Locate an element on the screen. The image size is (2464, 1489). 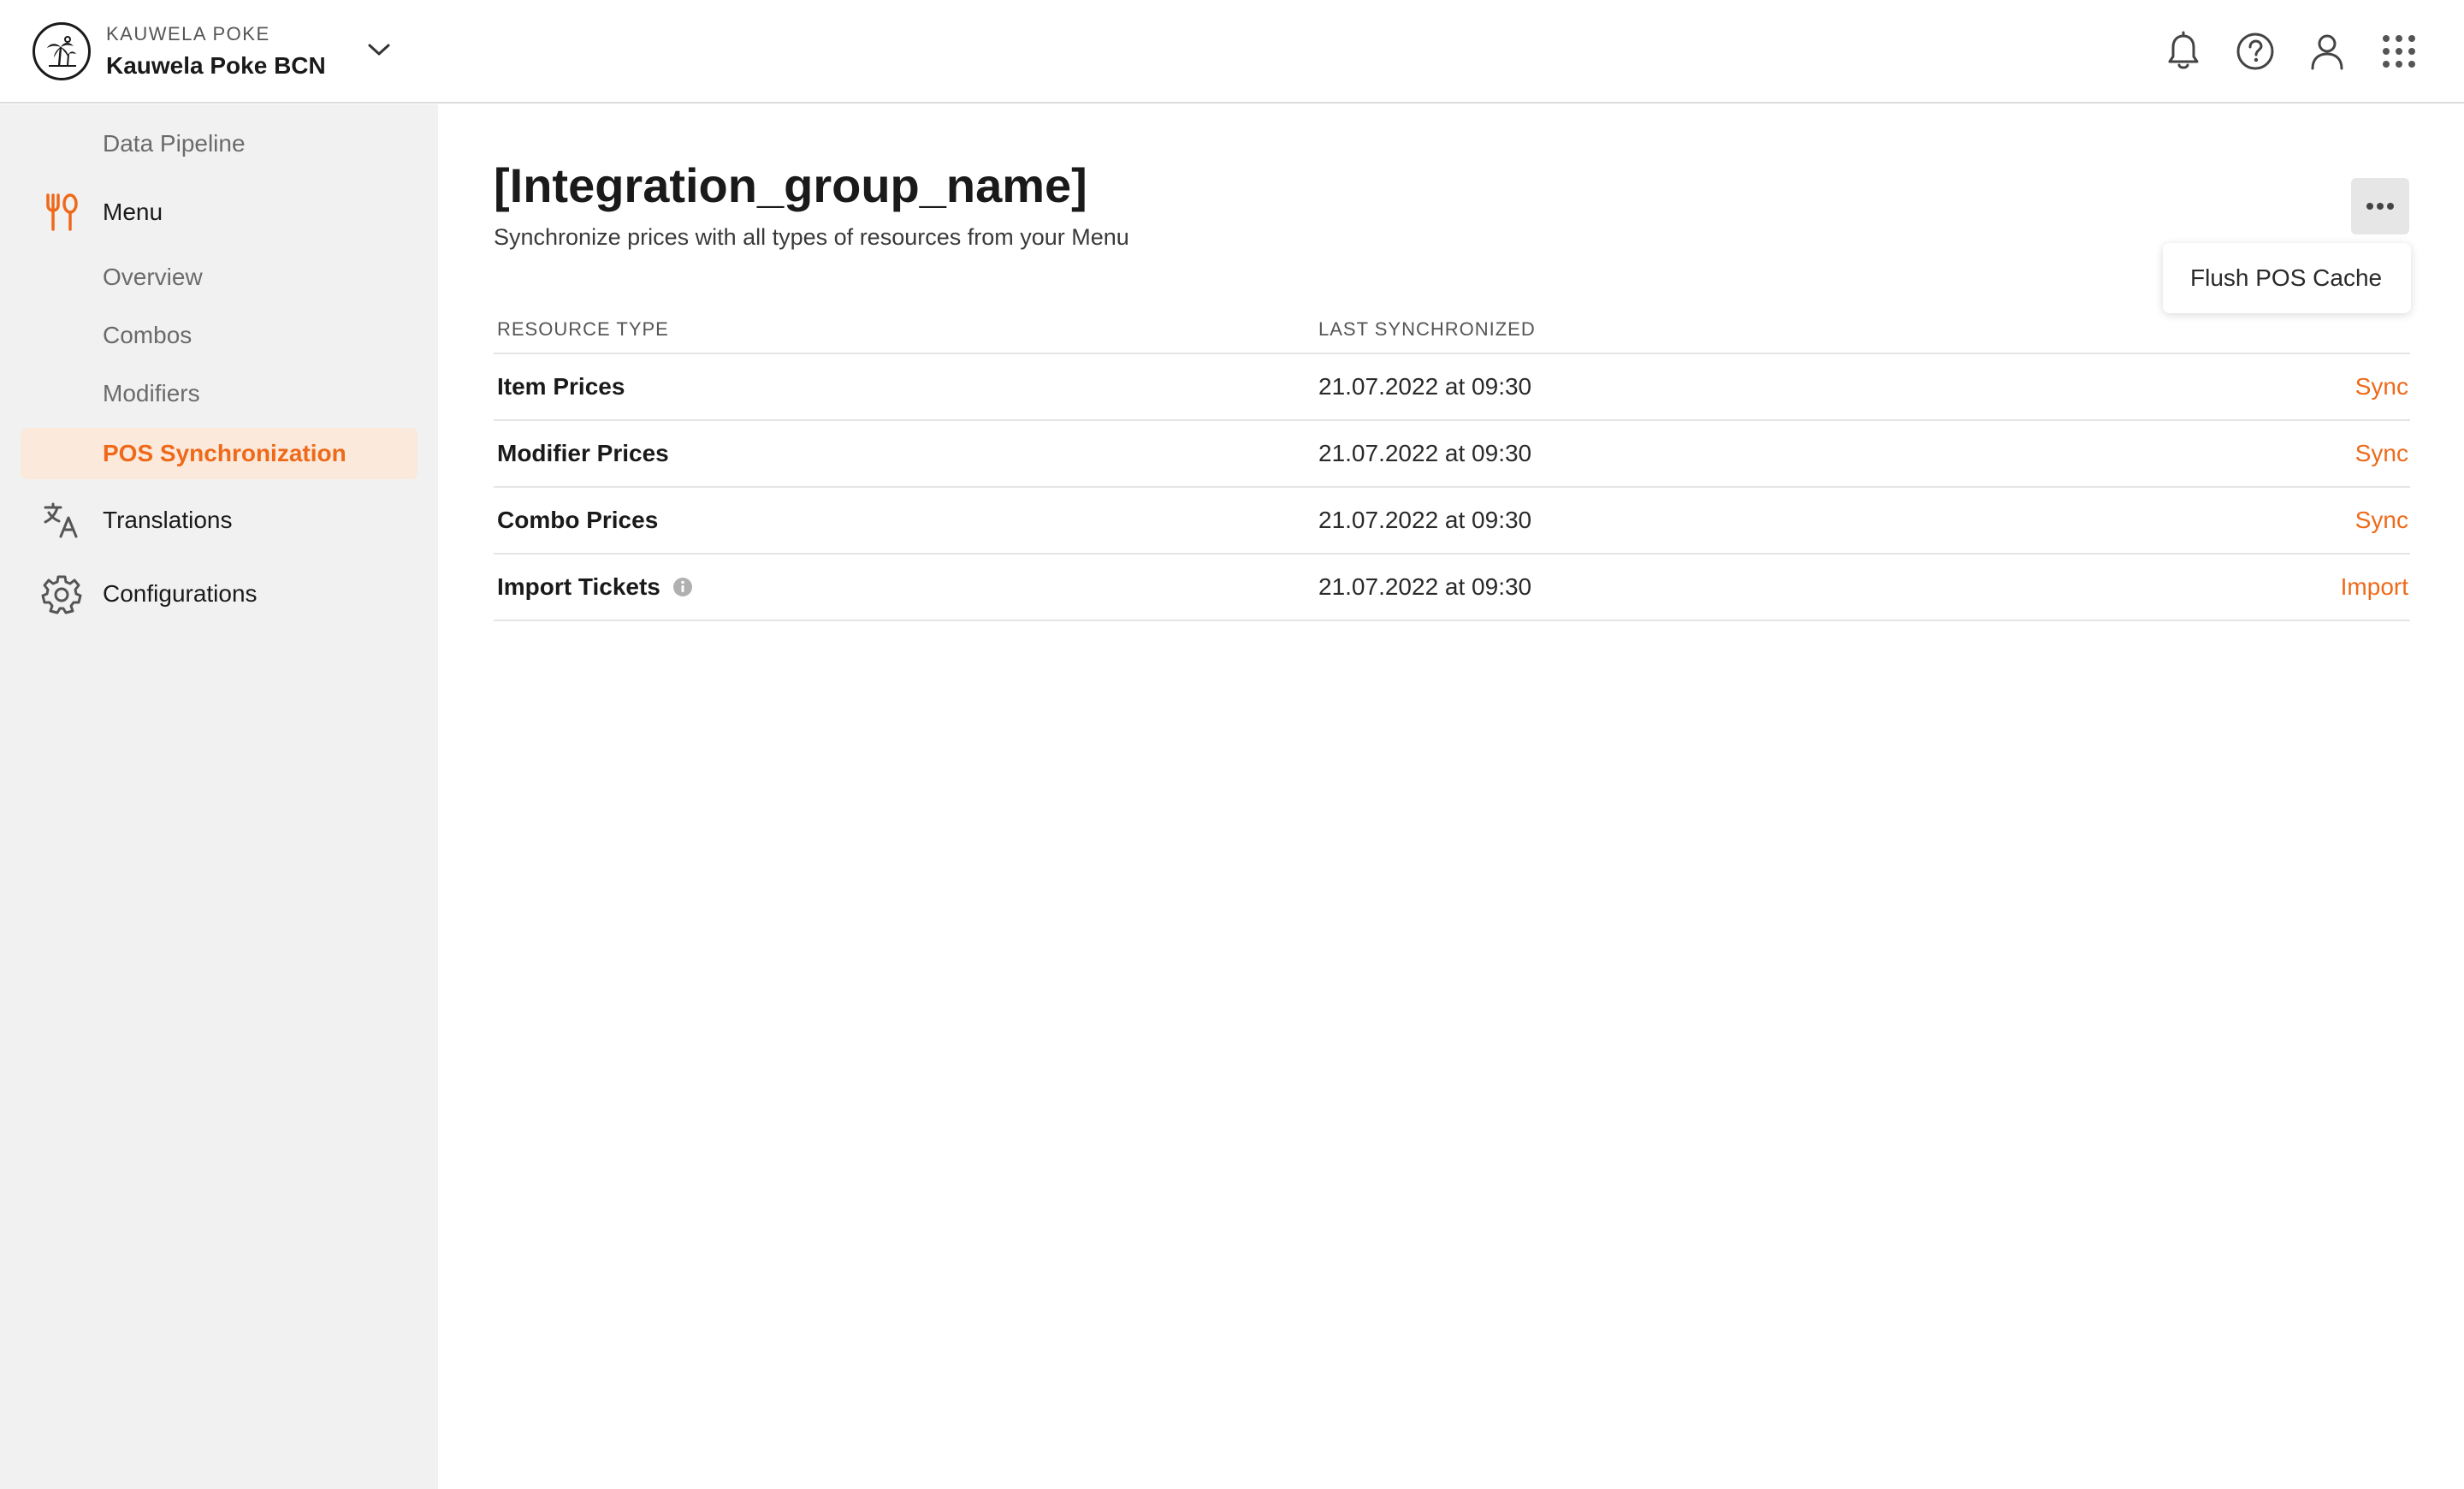
sidebar-item-configurations: Configurations is located at coordinates (148, 594).